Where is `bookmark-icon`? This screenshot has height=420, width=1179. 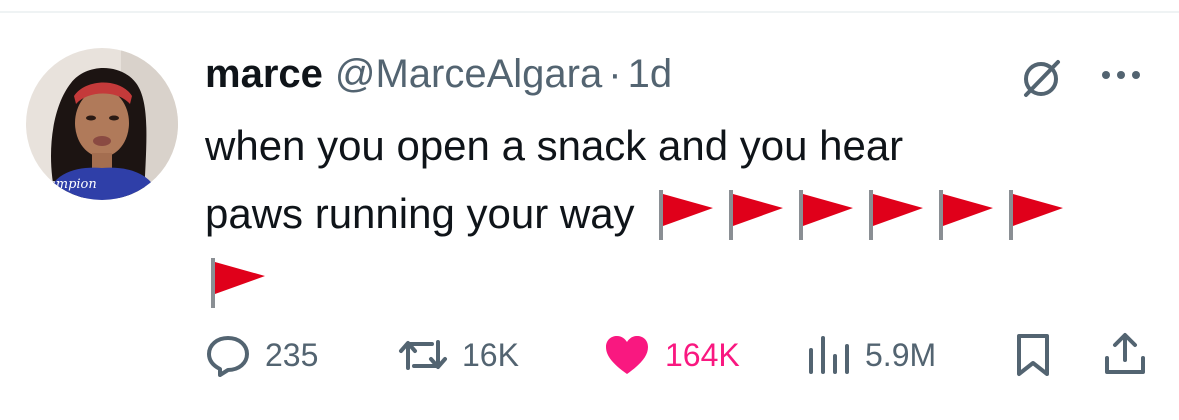 bookmark-icon is located at coordinates (1033, 355).